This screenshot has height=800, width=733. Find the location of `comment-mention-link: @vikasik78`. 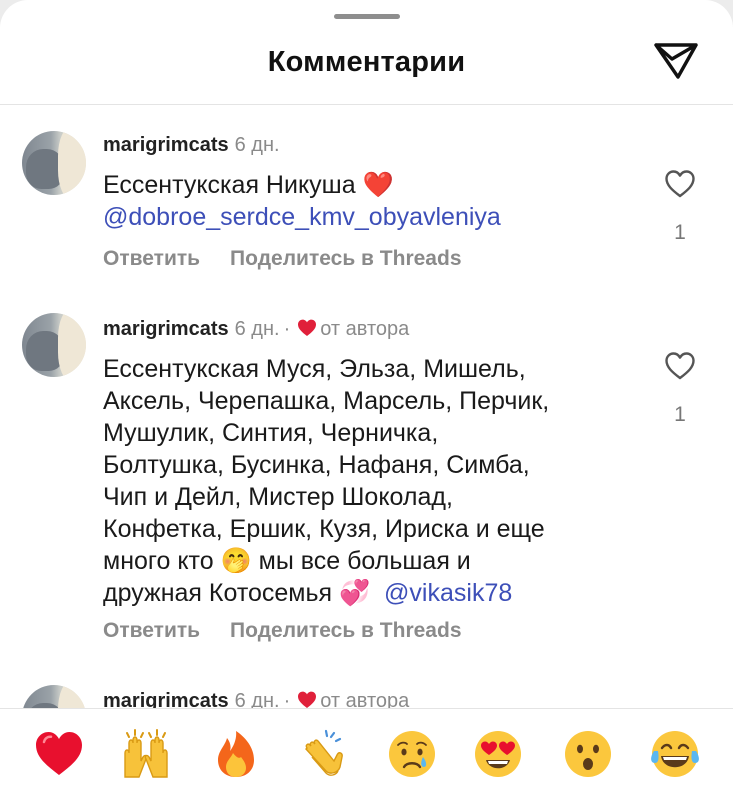

comment-mention-link: @vikasik78 is located at coordinates (448, 593).